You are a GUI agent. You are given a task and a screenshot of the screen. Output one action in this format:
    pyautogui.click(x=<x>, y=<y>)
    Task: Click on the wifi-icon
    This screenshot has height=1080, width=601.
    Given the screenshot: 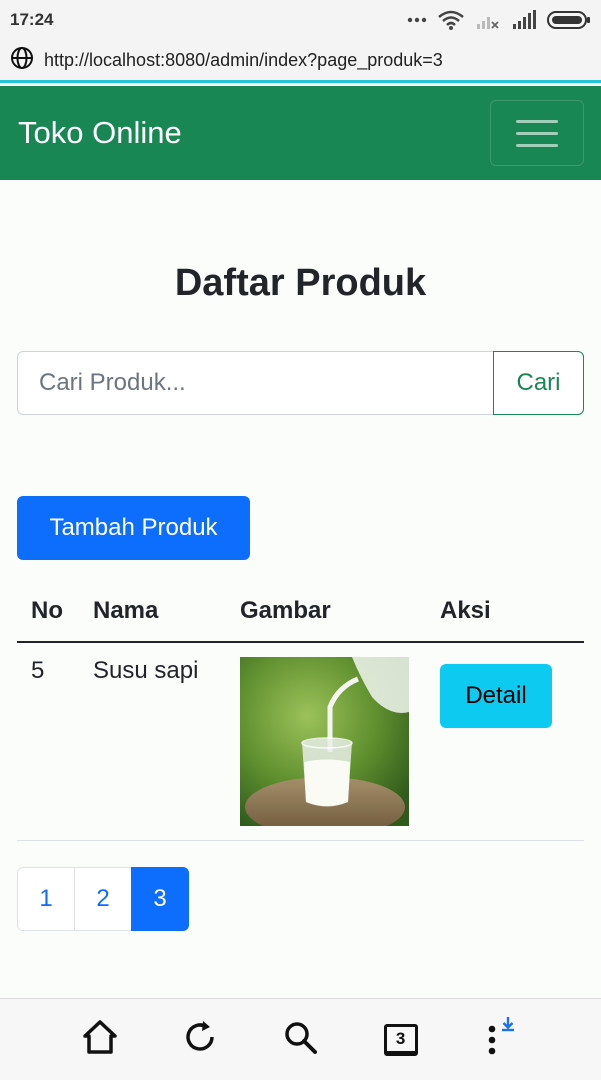 What is the action you would take?
    pyautogui.click(x=451, y=20)
    